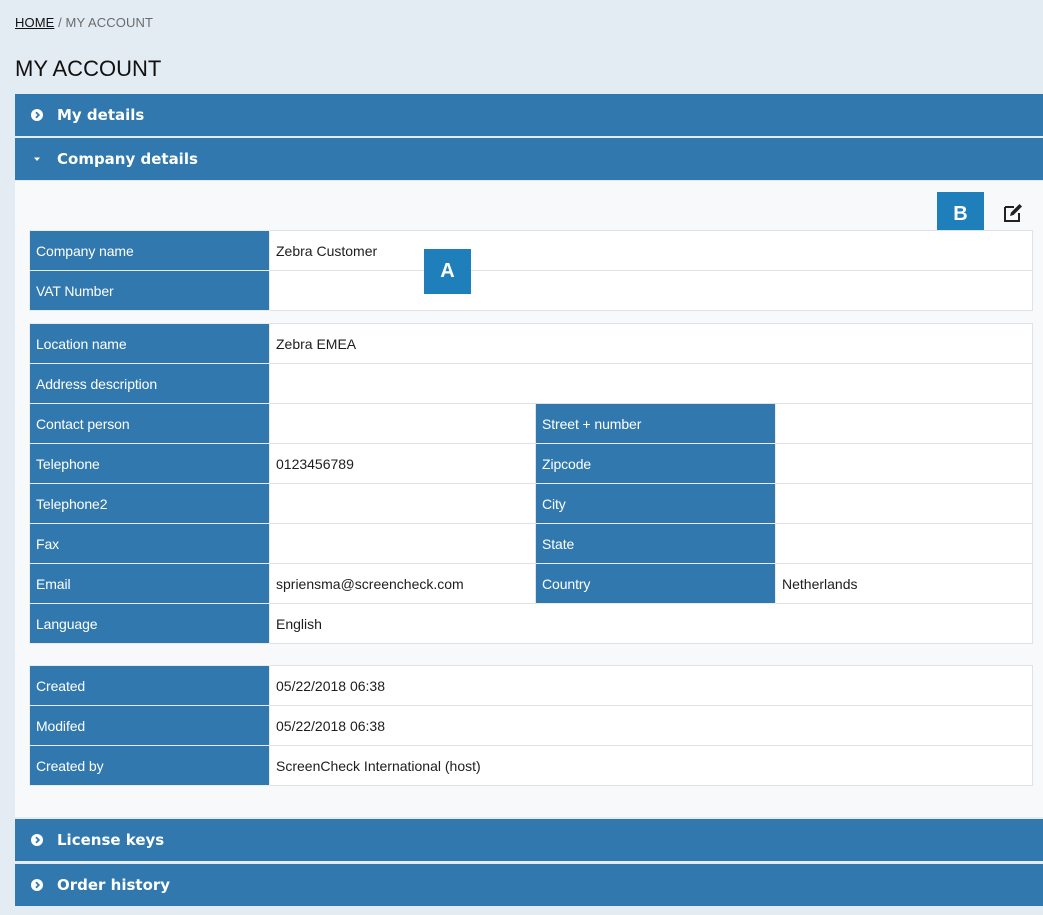 The height and width of the screenshot is (915, 1043). I want to click on callout-a: A, so click(447, 271).